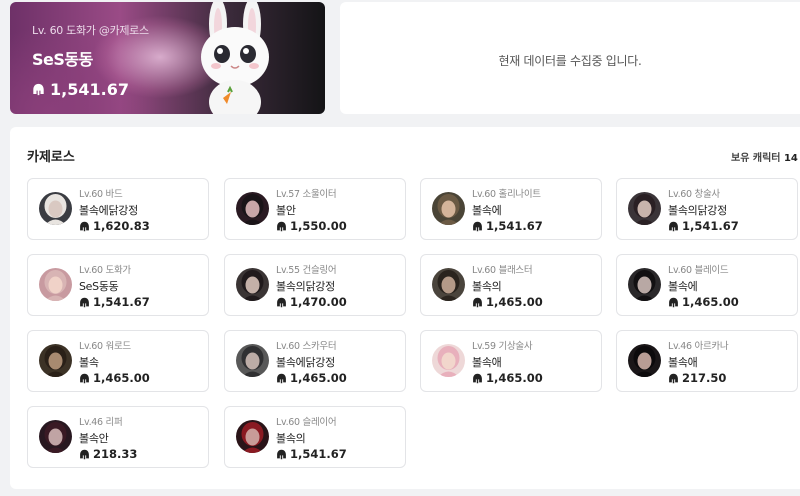 Image resolution: width=800 pixels, height=496 pixels. What do you see at coordinates (570, 61) in the screenshot?
I see `status-message: 현재 데이터를 수집중 입니다.` at bounding box center [570, 61].